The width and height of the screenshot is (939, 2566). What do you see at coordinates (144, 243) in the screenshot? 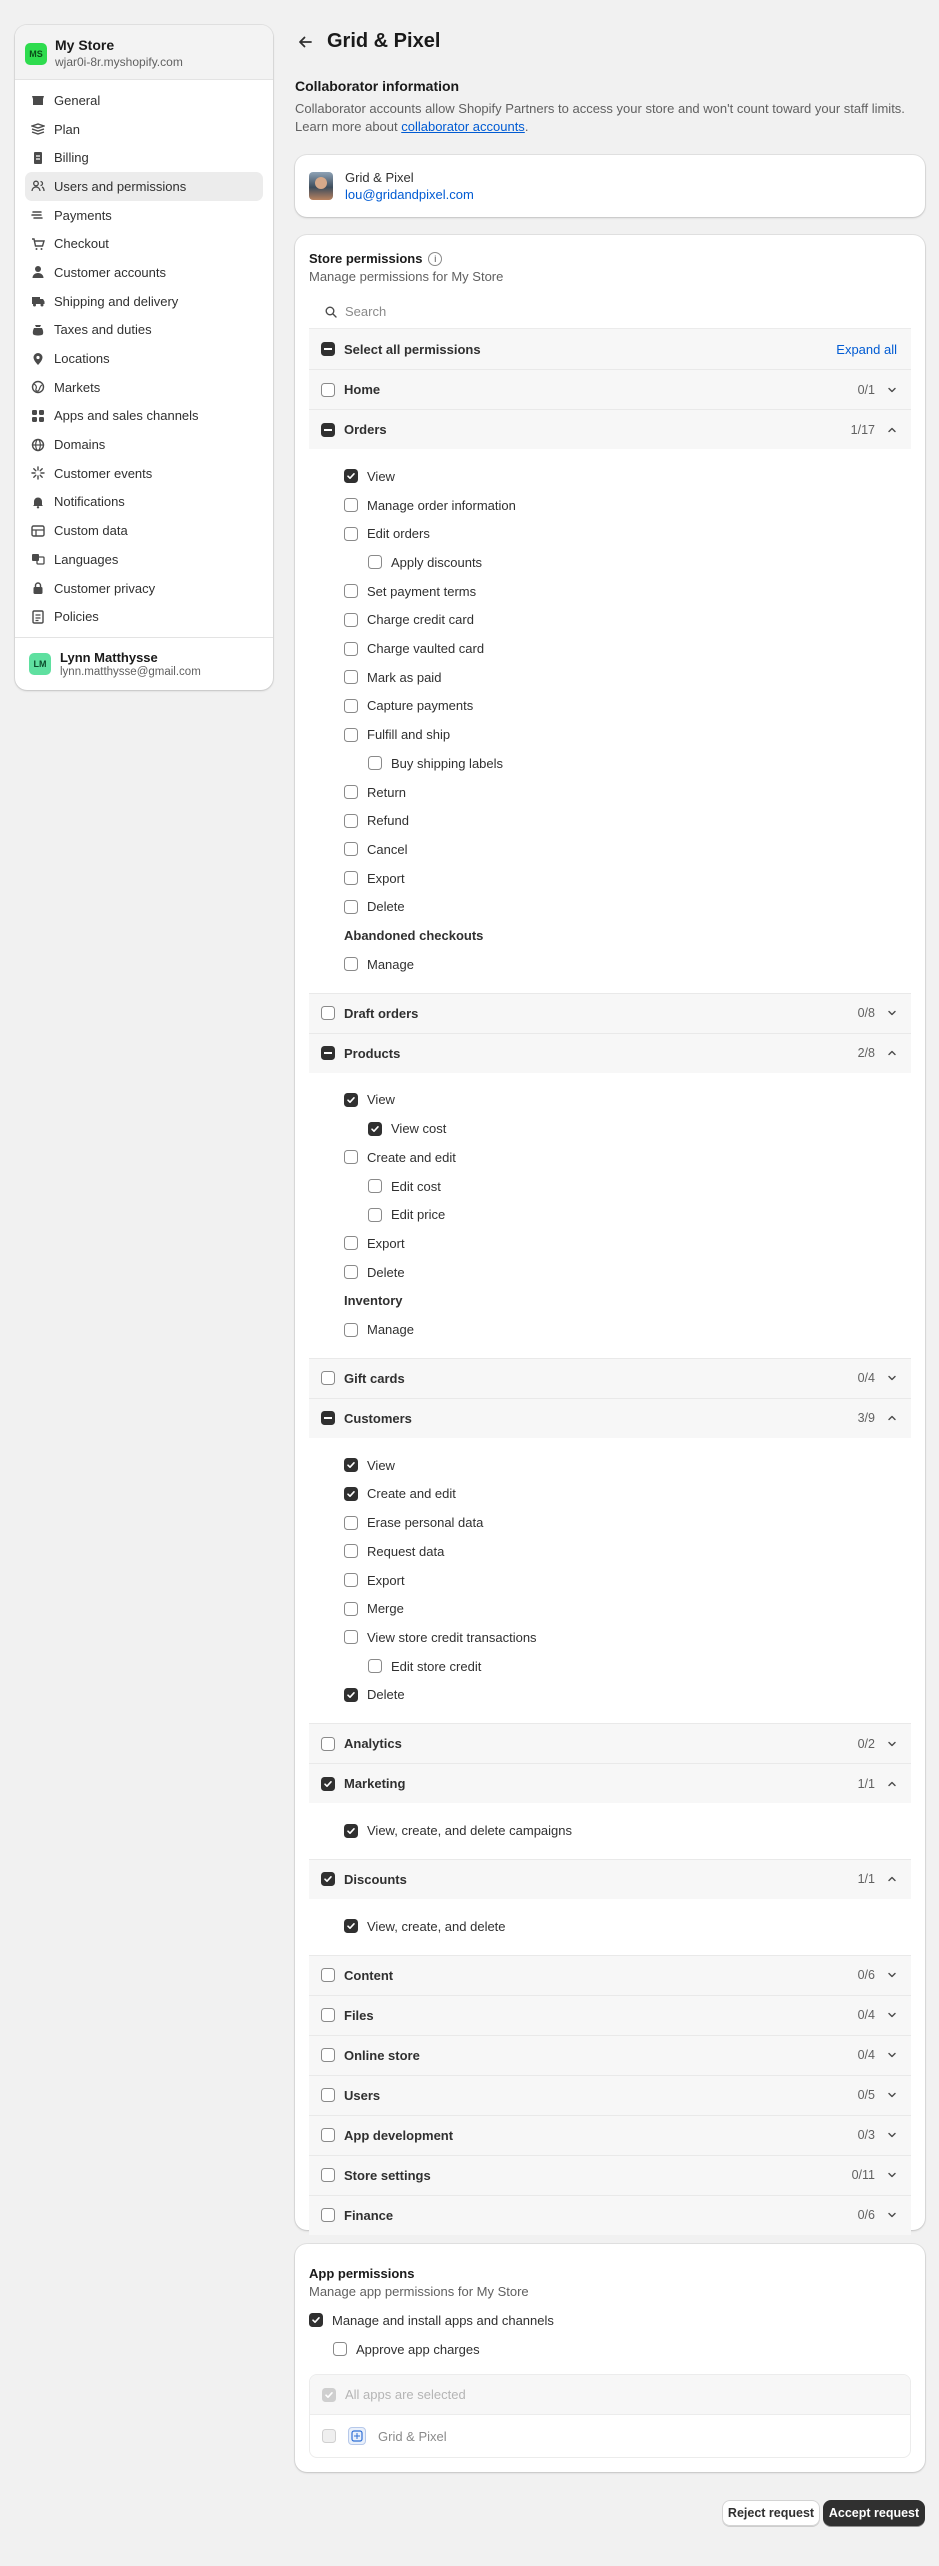
I see `sidebar-item-checkout: Checkout` at bounding box center [144, 243].